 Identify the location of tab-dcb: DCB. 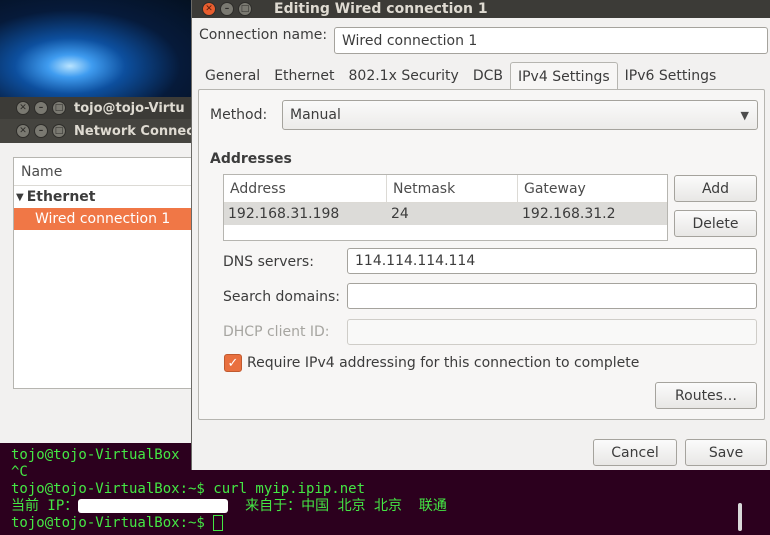
(488, 76).